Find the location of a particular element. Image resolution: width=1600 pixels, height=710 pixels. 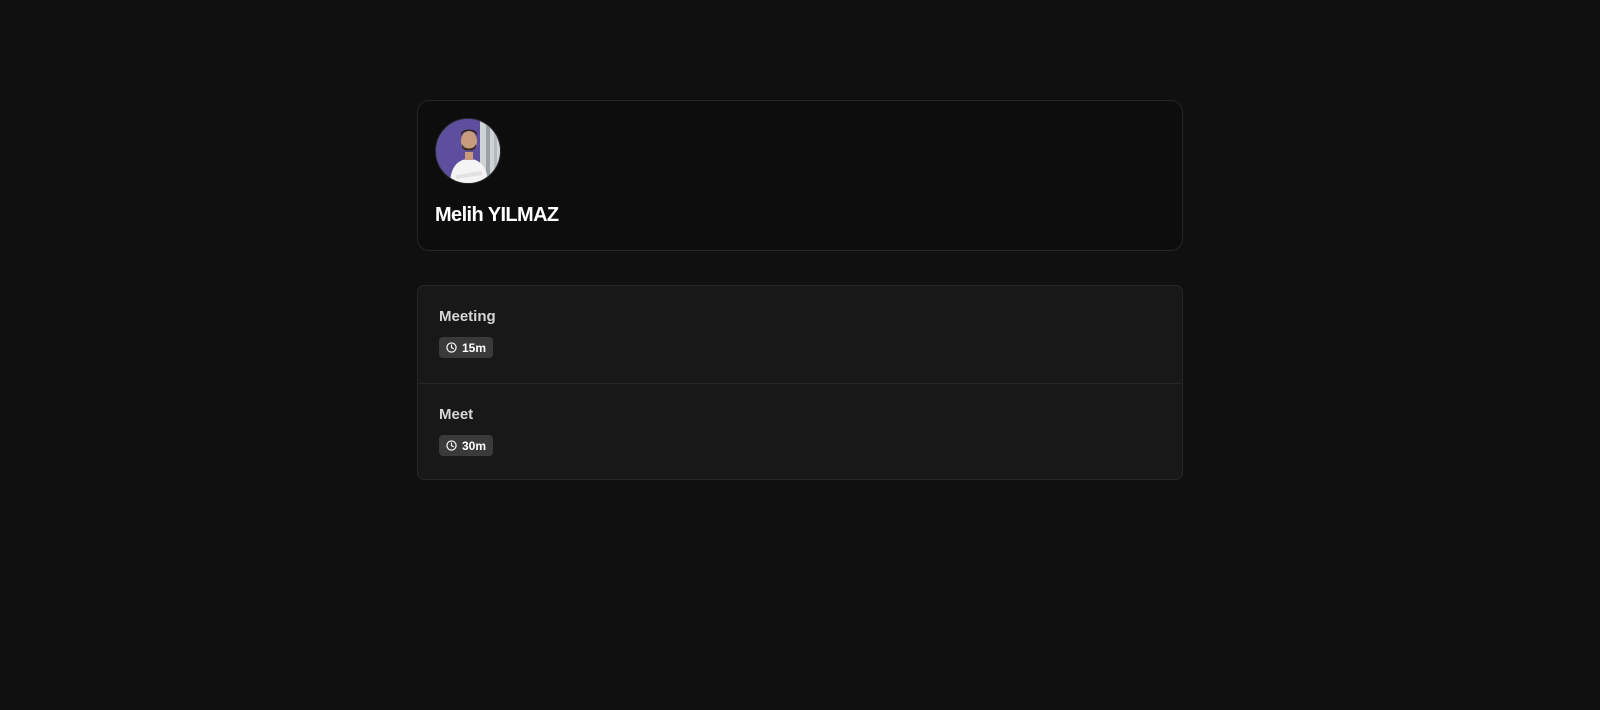

duration-badge: 15m is located at coordinates (466, 347).